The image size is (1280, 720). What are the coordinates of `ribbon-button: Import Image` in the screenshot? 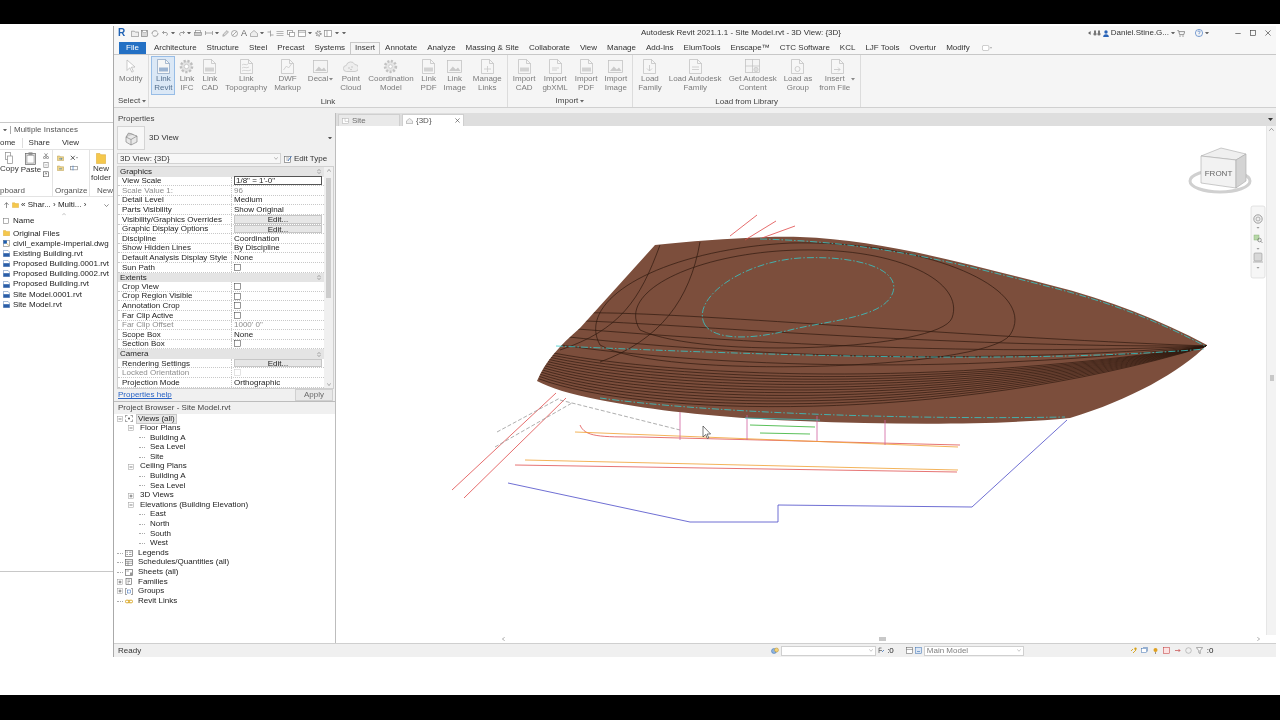 It's located at (616, 75).